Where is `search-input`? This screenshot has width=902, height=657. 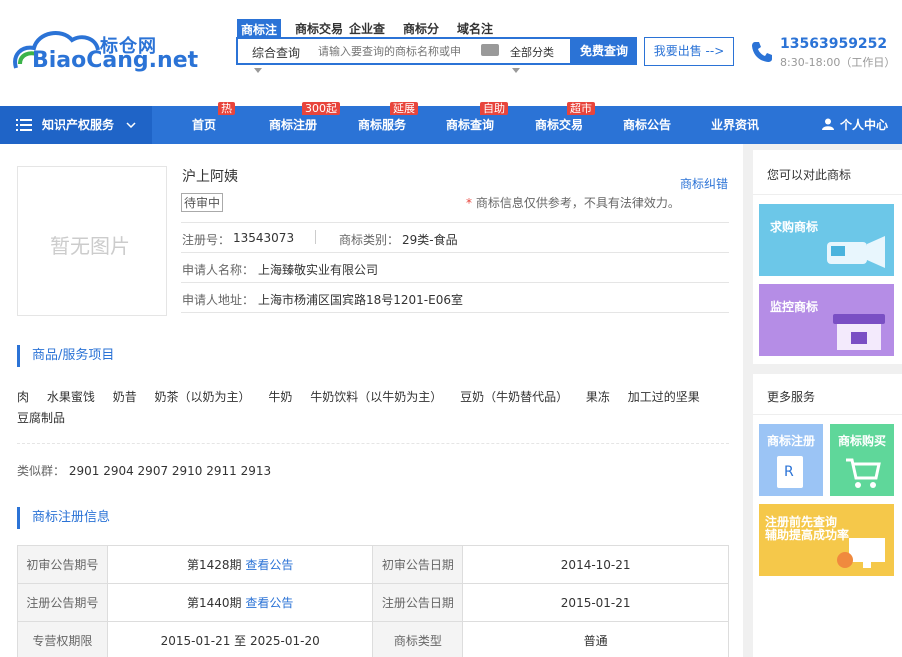 search-input is located at coordinates (398, 51).